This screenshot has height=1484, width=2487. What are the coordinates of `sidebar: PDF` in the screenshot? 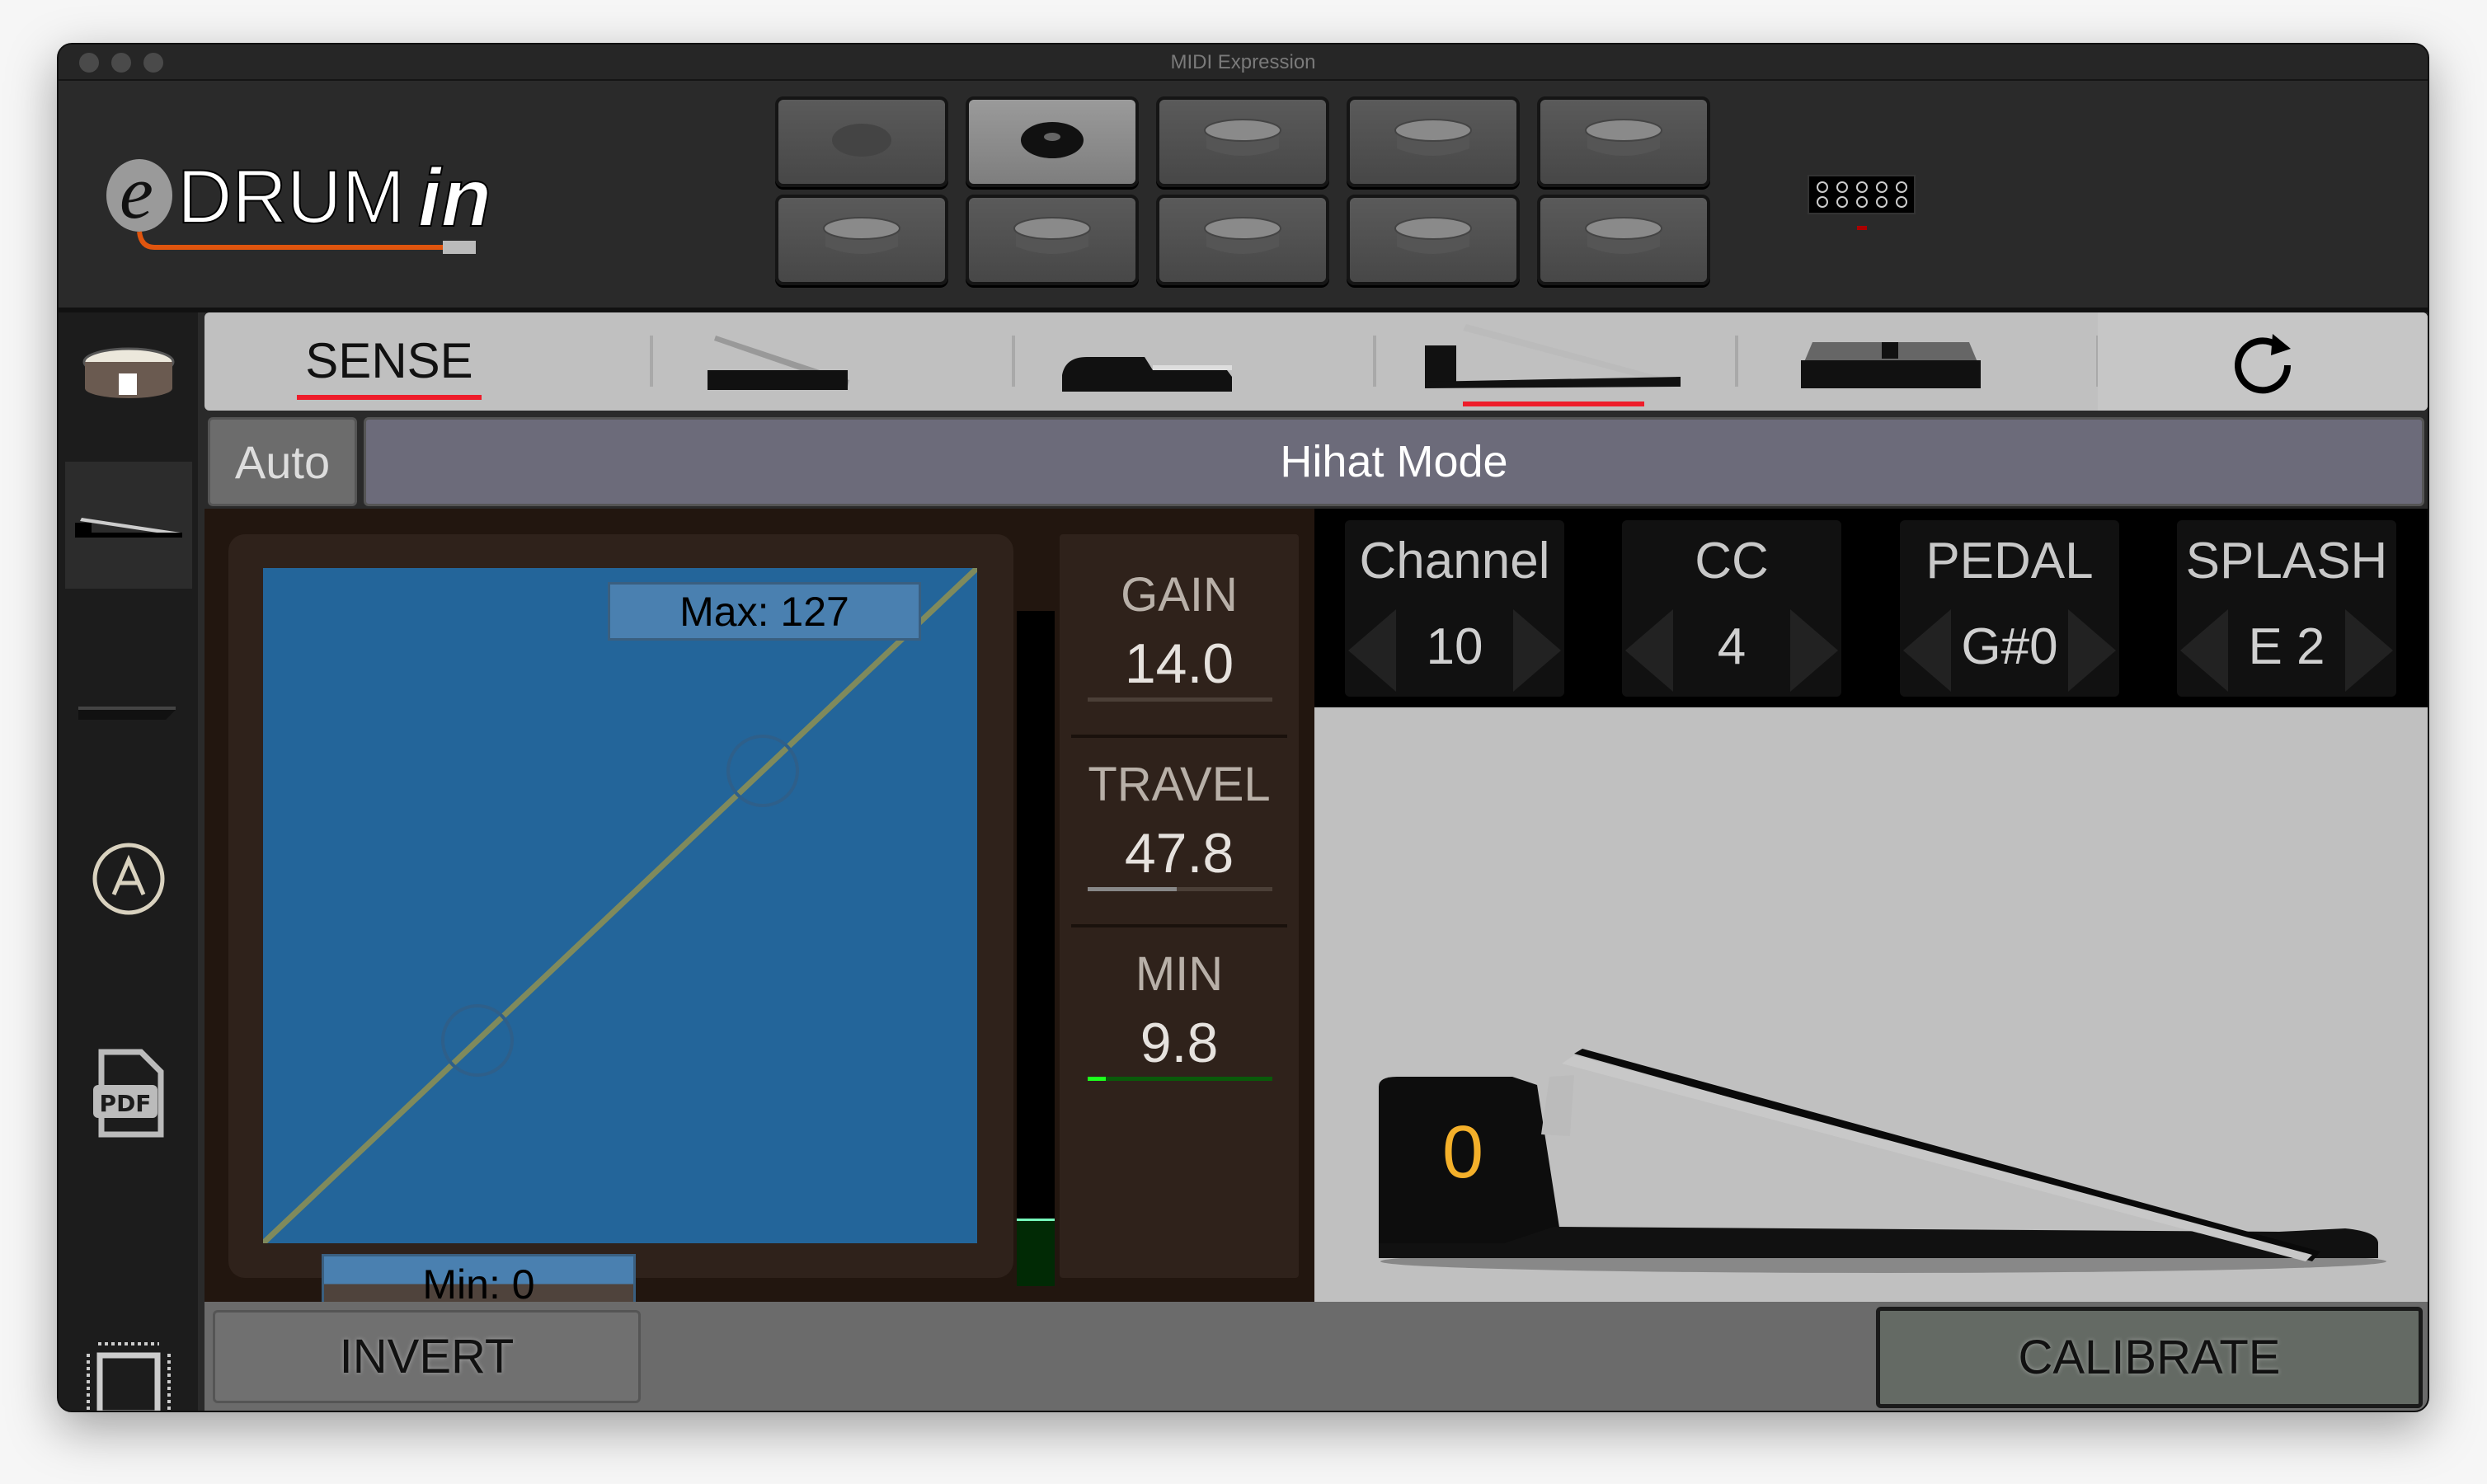 It's located at (128, 861).